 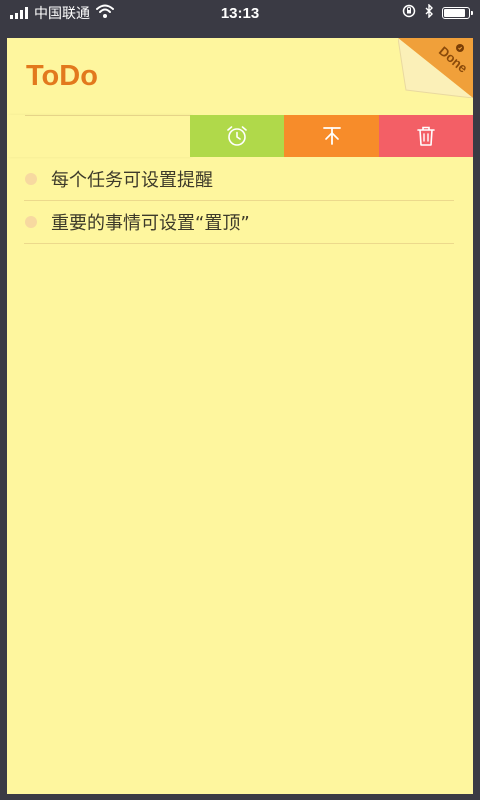 What do you see at coordinates (457, 13) in the screenshot?
I see `battery-icon` at bounding box center [457, 13].